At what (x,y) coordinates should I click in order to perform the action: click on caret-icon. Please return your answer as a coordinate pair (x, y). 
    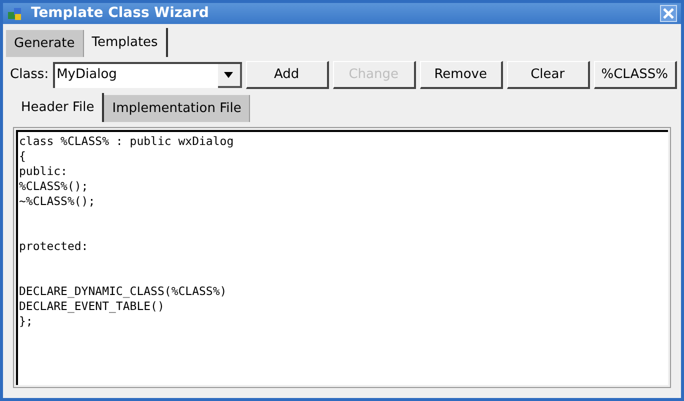
    Looking at the image, I should click on (229, 75).